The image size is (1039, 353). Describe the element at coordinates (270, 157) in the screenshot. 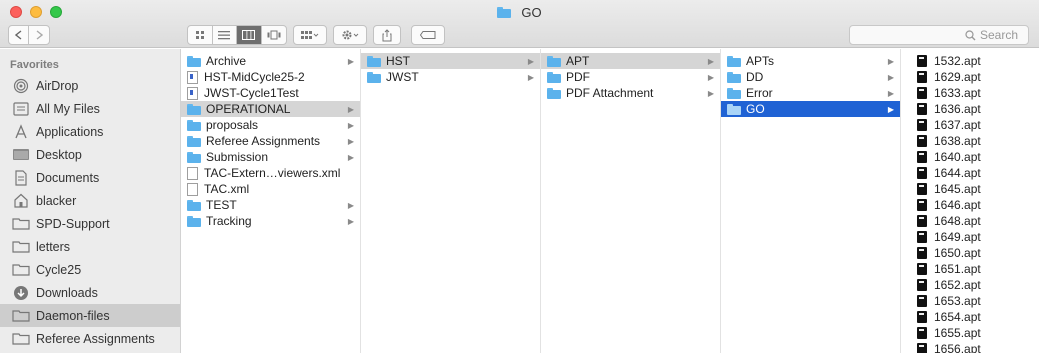

I see `folder-row: Submission ▶` at that location.